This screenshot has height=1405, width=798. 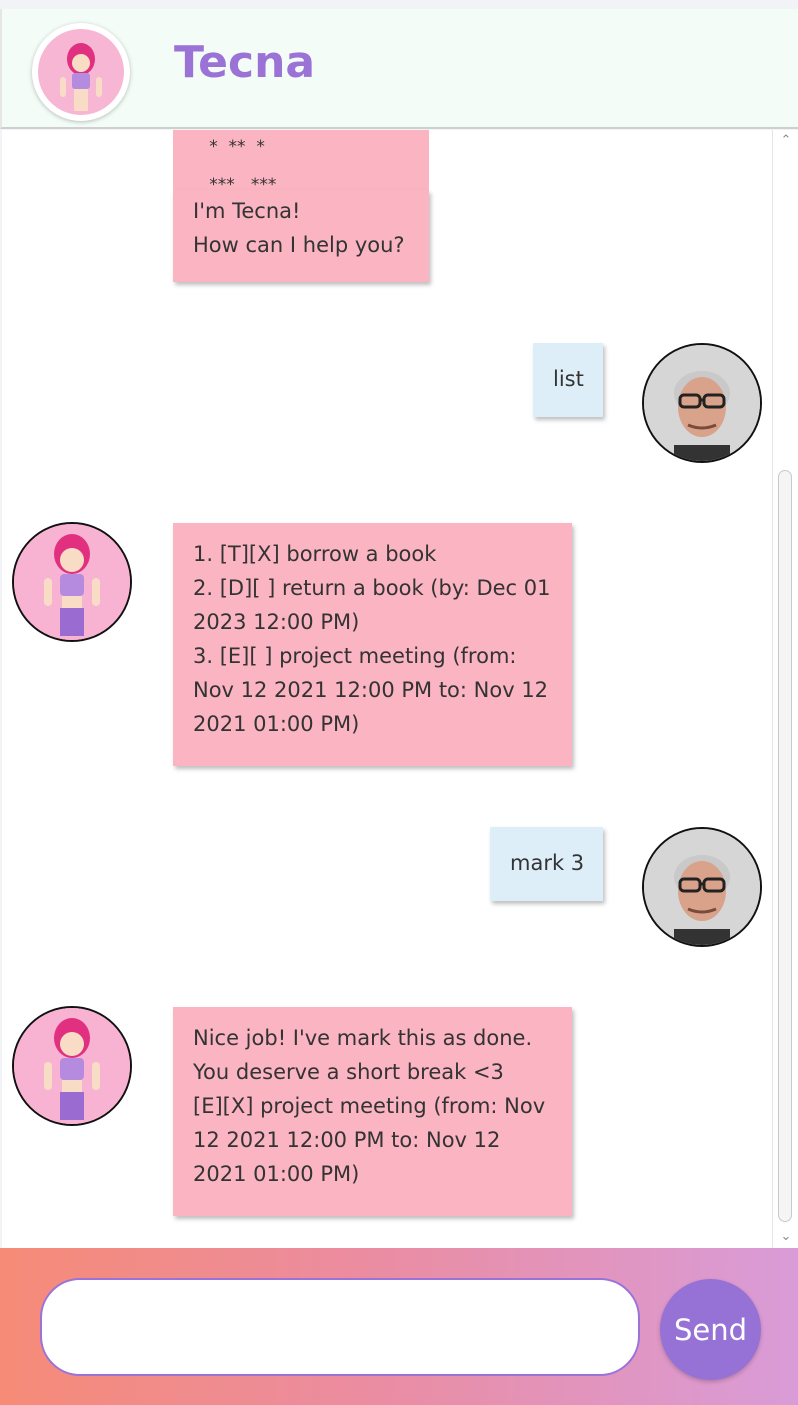 What do you see at coordinates (245, 62) in the screenshot?
I see `chat-title: Tecna` at bounding box center [245, 62].